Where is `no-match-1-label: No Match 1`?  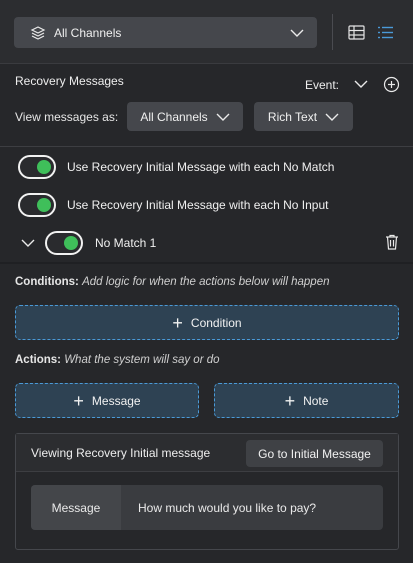 no-match-1-label: No Match 1 is located at coordinates (126, 243).